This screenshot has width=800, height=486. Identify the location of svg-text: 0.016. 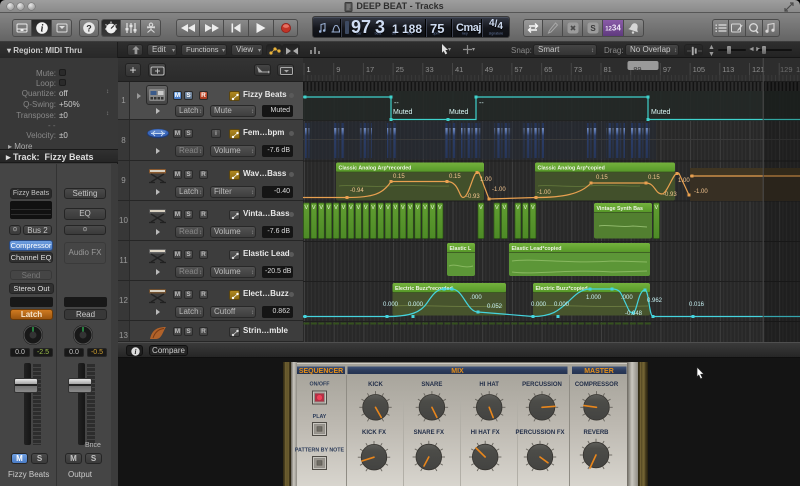
(697, 305).